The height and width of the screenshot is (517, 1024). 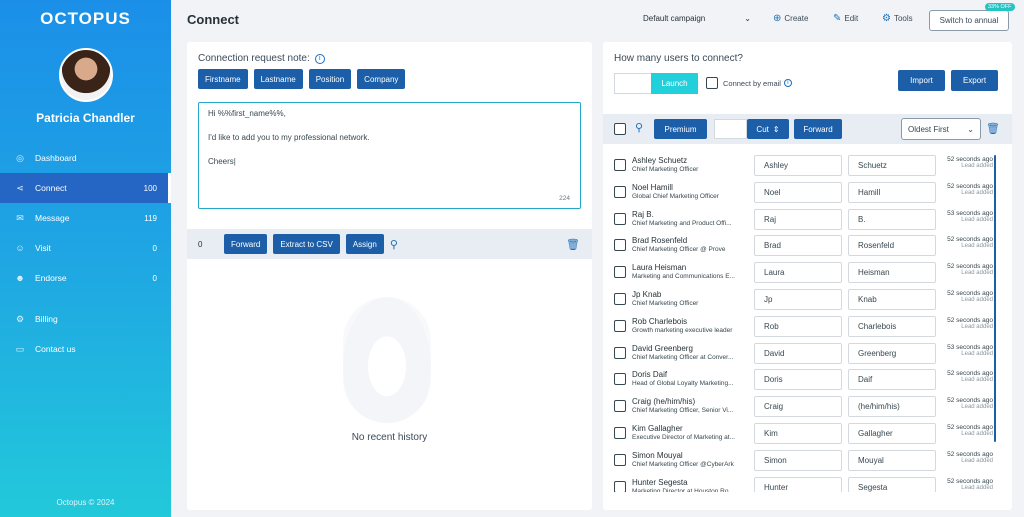 What do you see at coordinates (85, 349) in the screenshot?
I see `sidebar-item-contact: ▭ Contact us` at bounding box center [85, 349].